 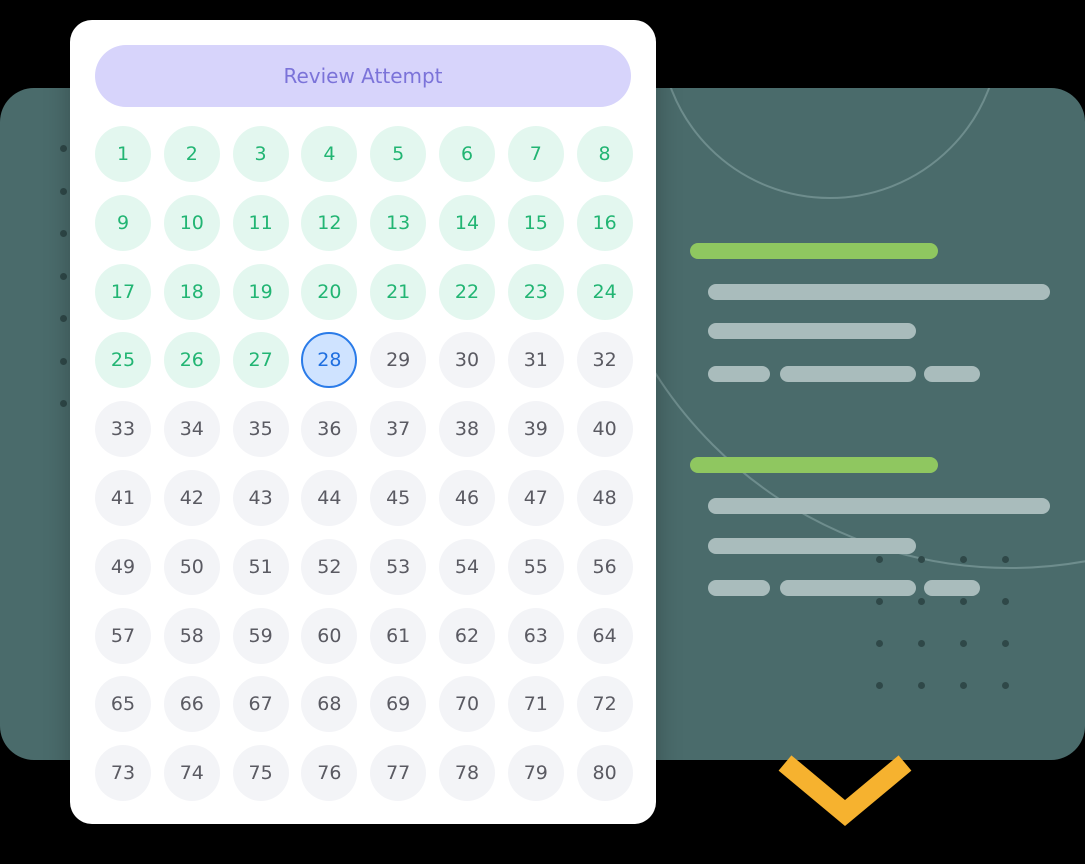 I want to click on question-bubble: 66, so click(x=191, y=704).